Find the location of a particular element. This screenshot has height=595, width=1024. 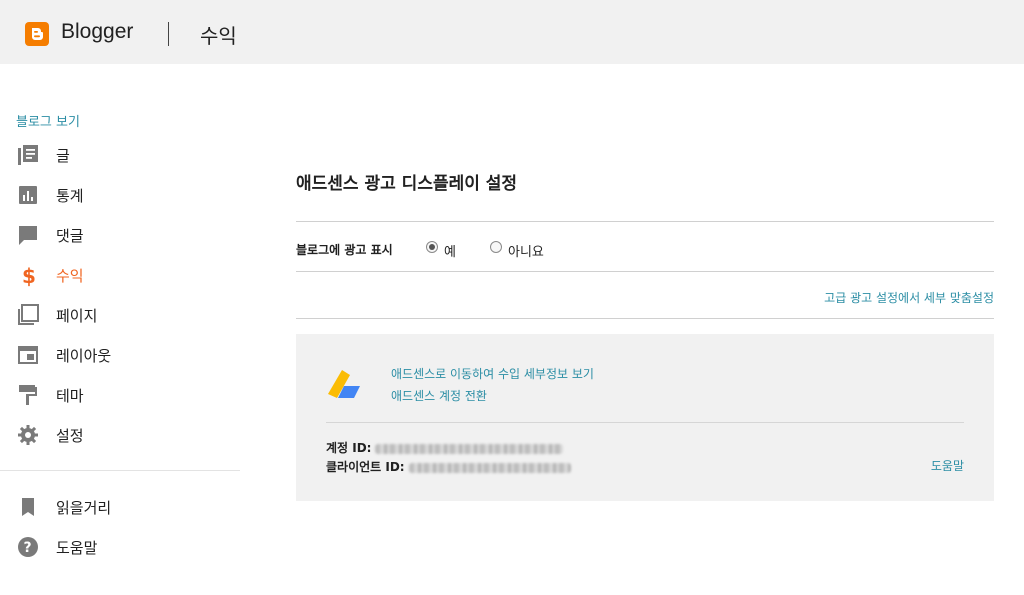

header-divider is located at coordinates (168, 34).